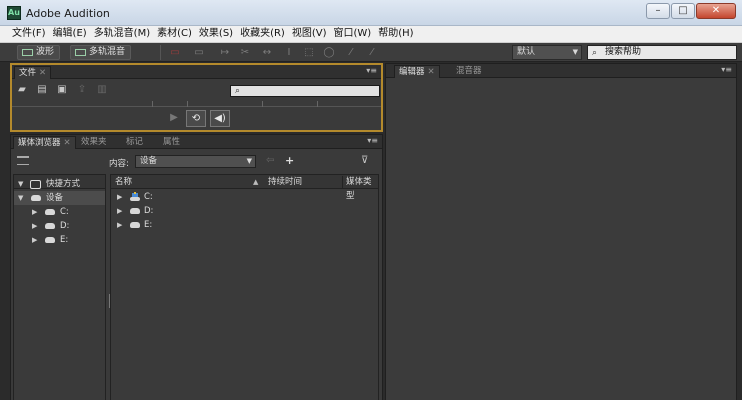  Describe the element at coordinates (63, 184) in the screenshot. I see `tree-label: 快捷方式` at that location.